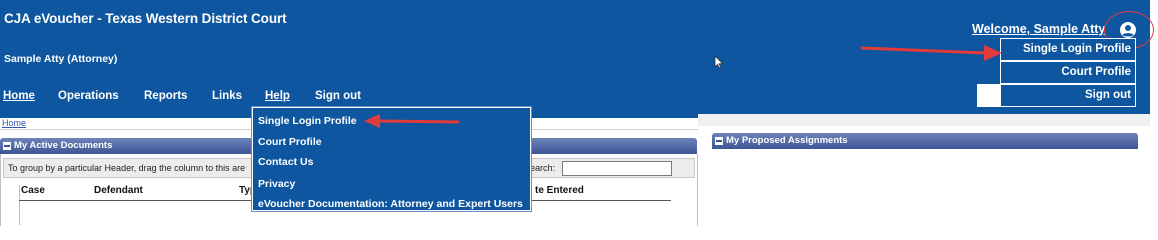  What do you see at coordinates (924, 120) in the screenshot?
I see `header-divider-strip` at bounding box center [924, 120].